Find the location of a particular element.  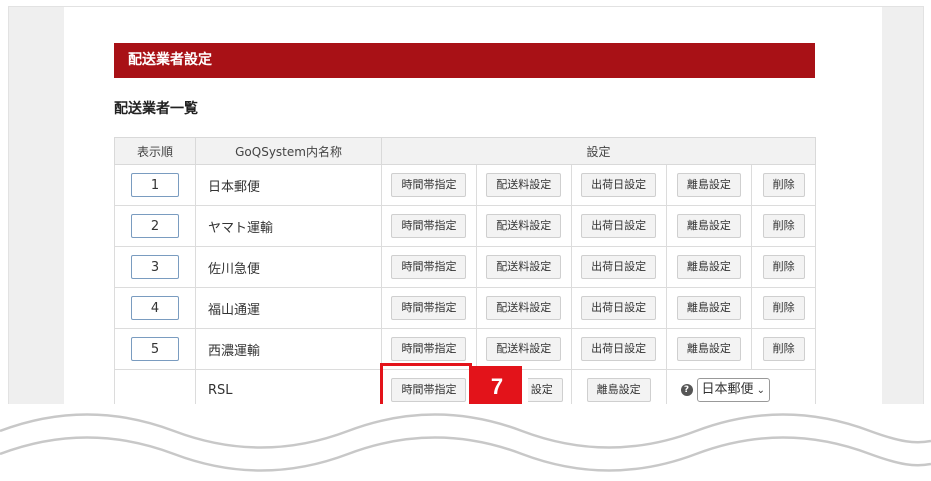

table-row: 2 ヤマト運輸 時間帯指定 配送料設定 出荷日設定 離島設定 削除 is located at coordinates (464, 226).